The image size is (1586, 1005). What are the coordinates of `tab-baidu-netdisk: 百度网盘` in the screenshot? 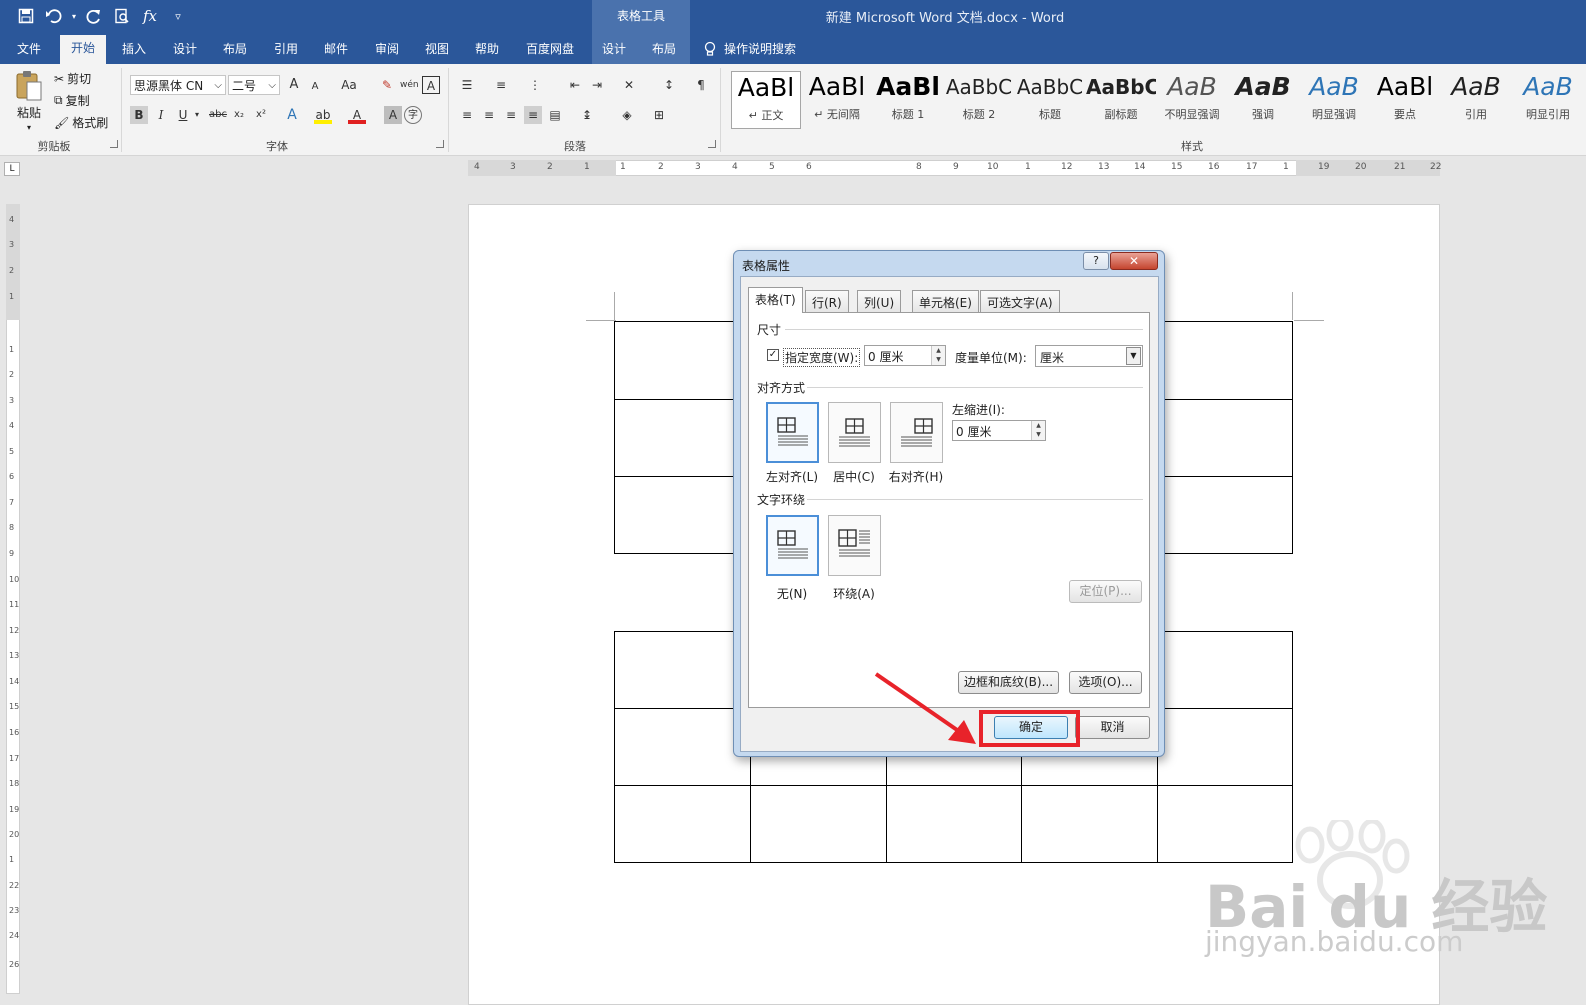 It's located at (550, 48).